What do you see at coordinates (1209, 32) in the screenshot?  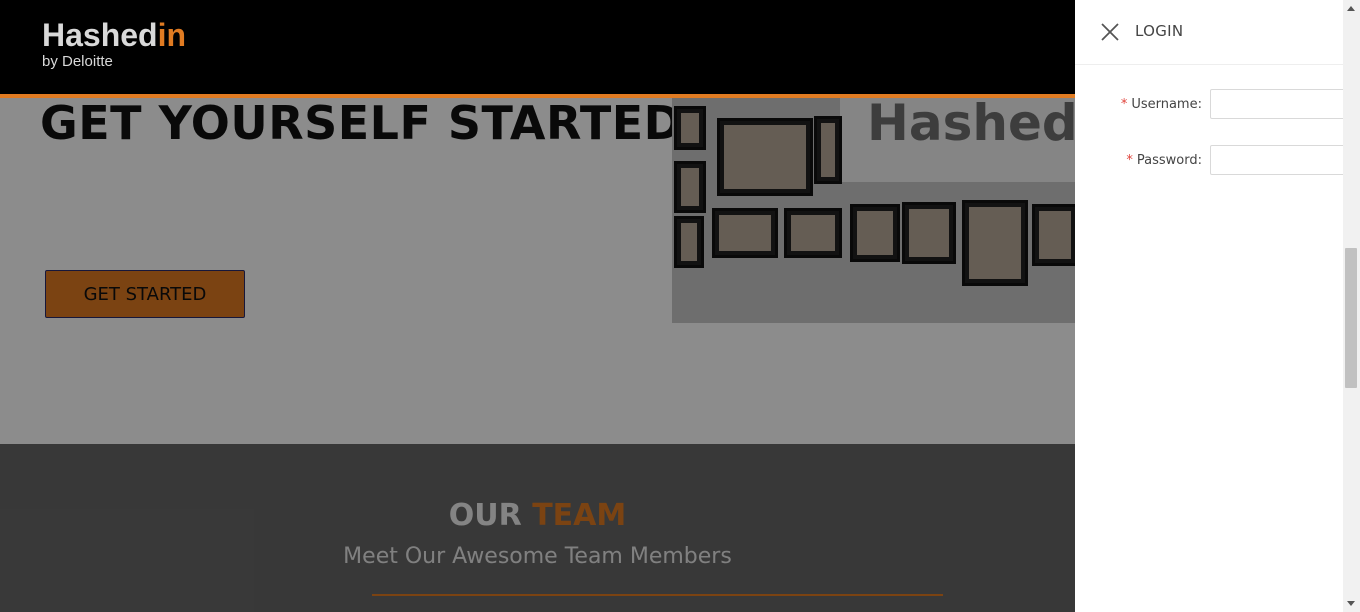 I see `drawer-header: LOGIN` at bounding box center [1209, 32].